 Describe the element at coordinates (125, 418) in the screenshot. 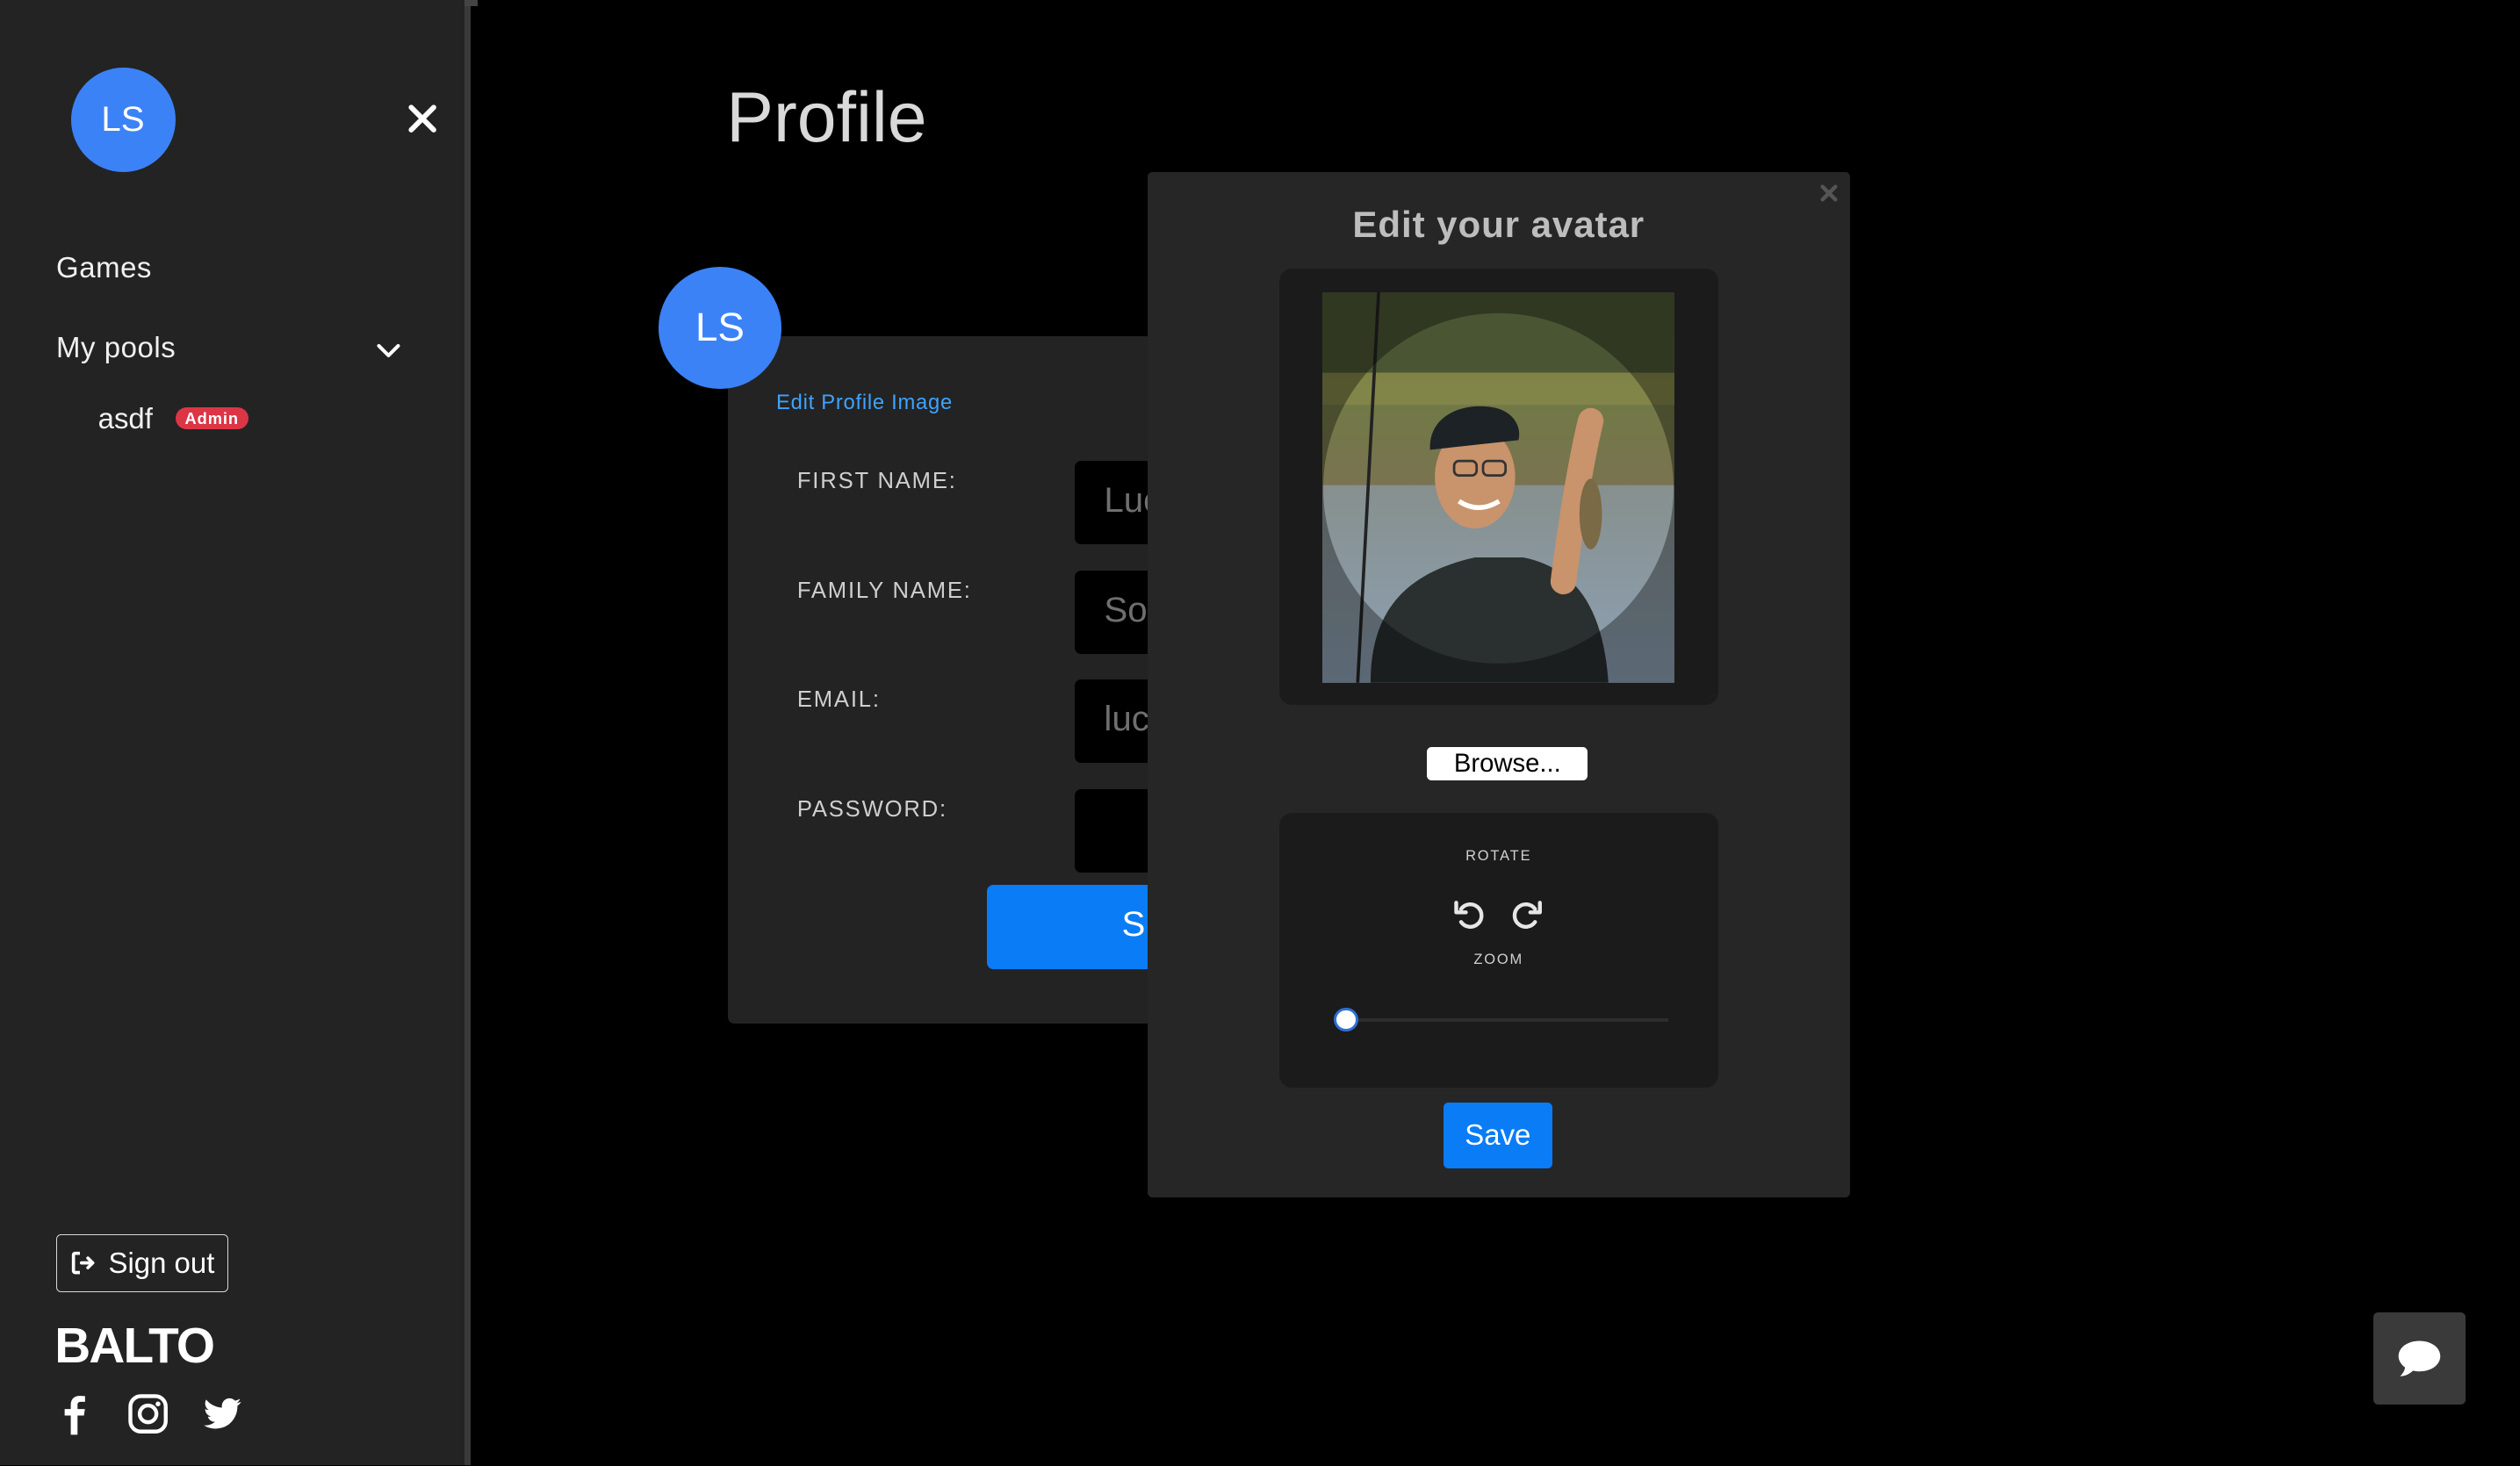

I see `pool-name: asdf` at that location.